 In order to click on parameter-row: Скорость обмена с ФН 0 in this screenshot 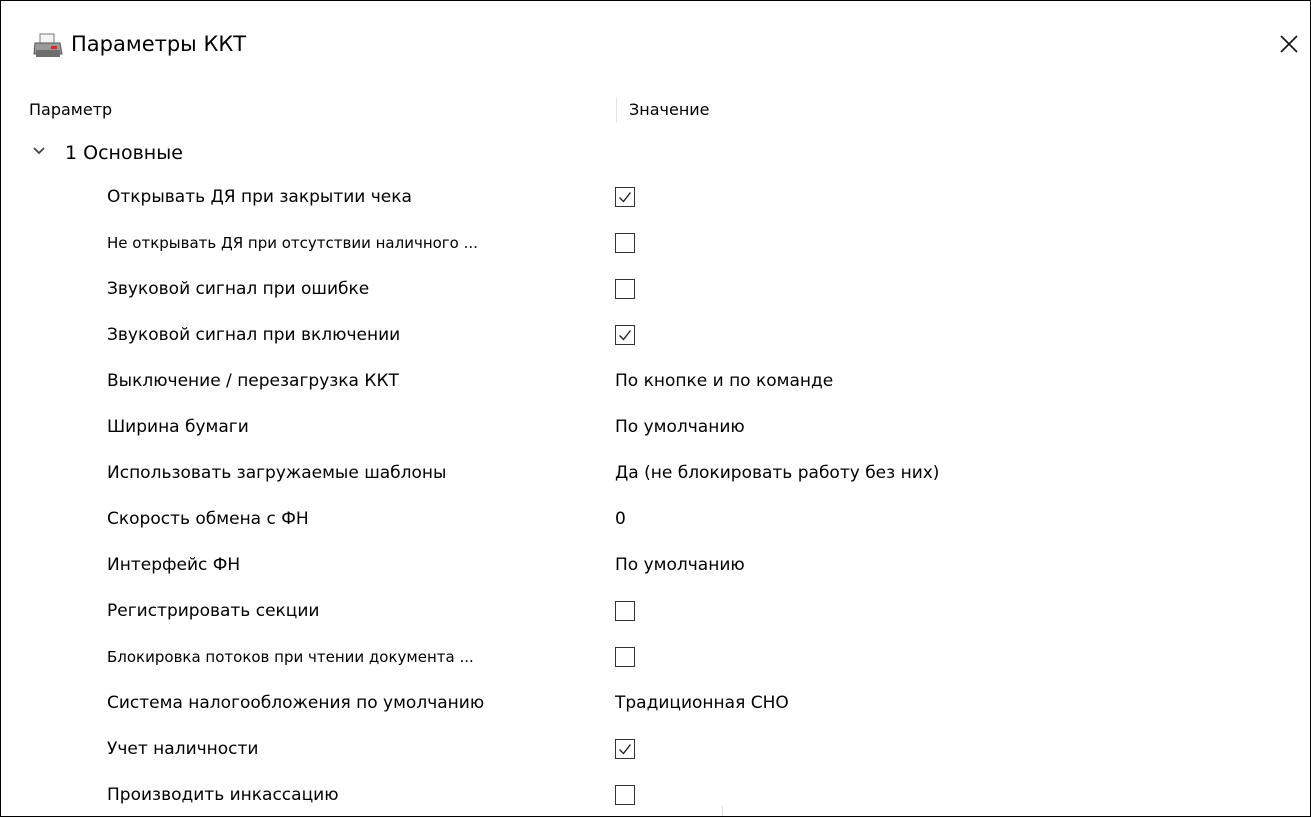, I will do `click(659, 519)`.